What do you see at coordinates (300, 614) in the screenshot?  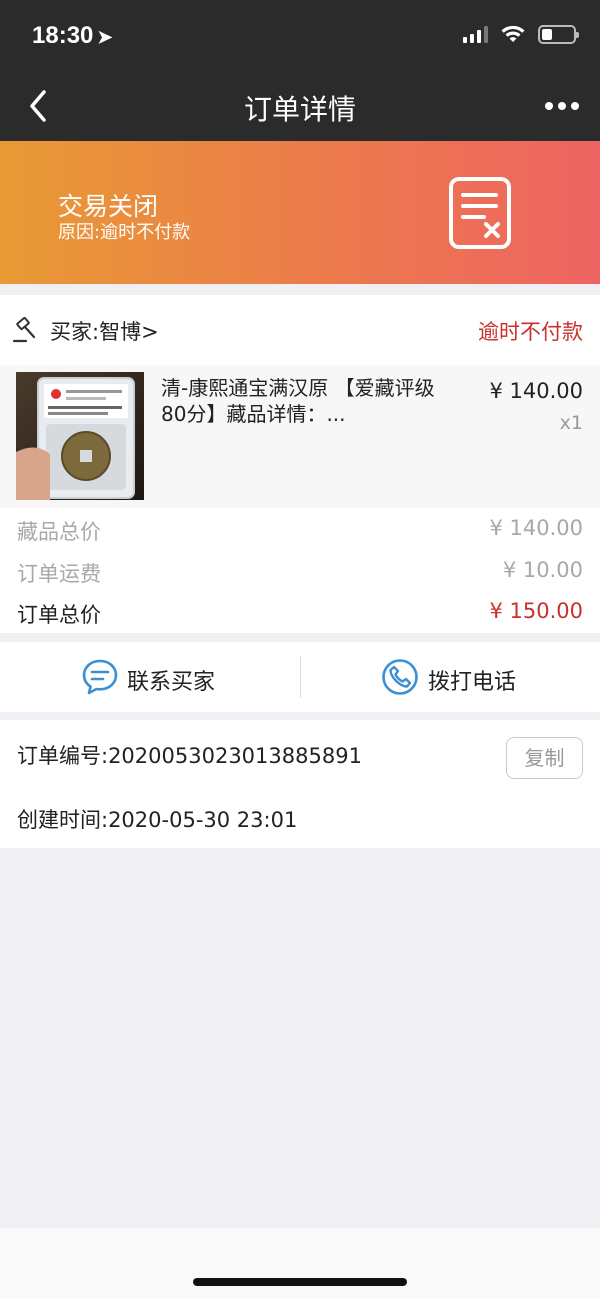 I see `total-row: 订单总价 ¥ 150.00` at bounding box center [300, 614].